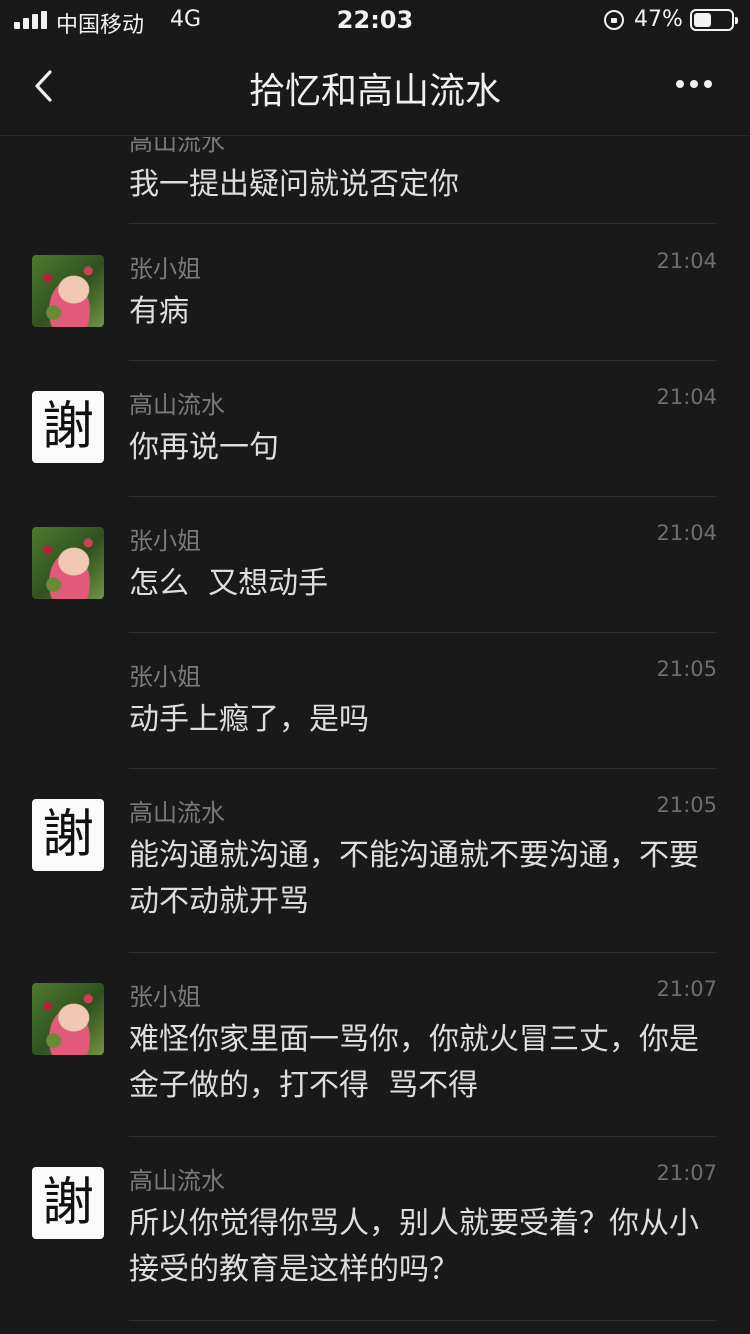  I want to click on rotation-lock-icon, so click(614, 20).